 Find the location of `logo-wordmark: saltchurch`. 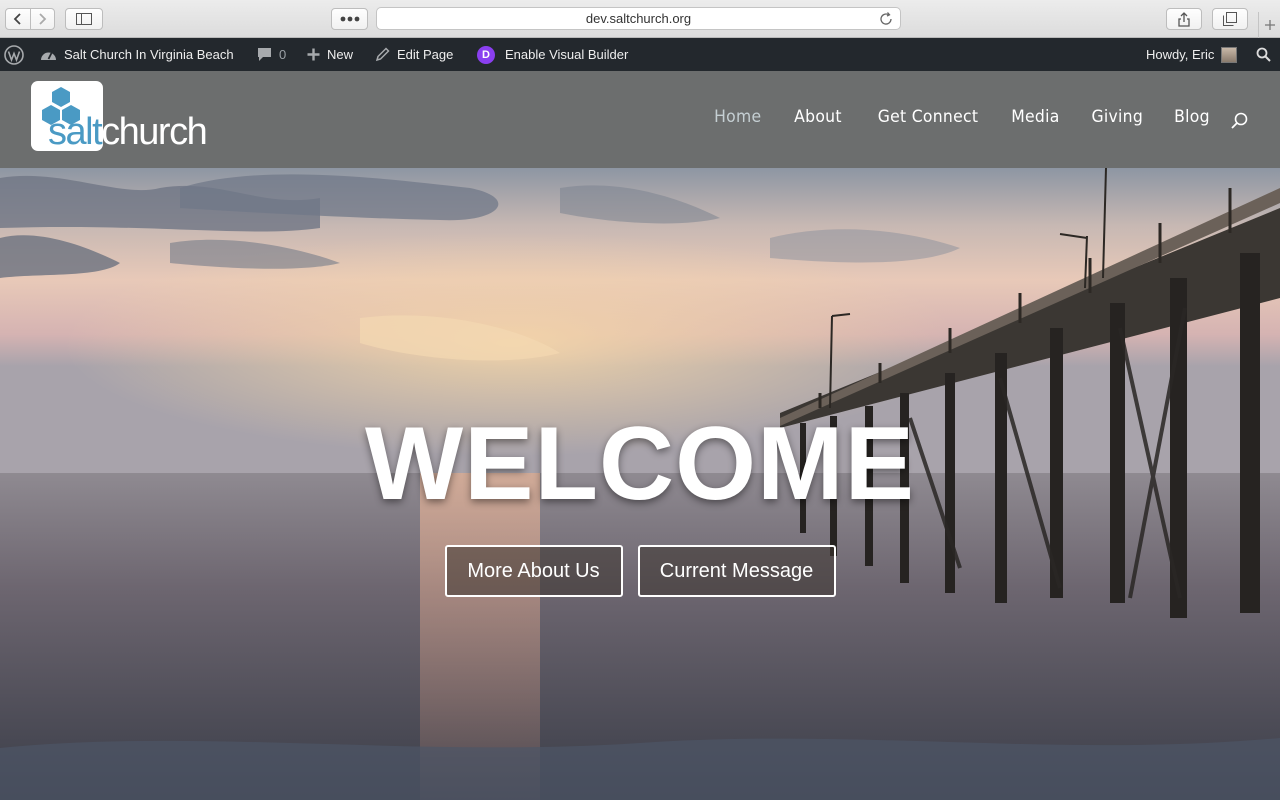

logo-wordmark: saltchurch is located at coordinates (128, 132).